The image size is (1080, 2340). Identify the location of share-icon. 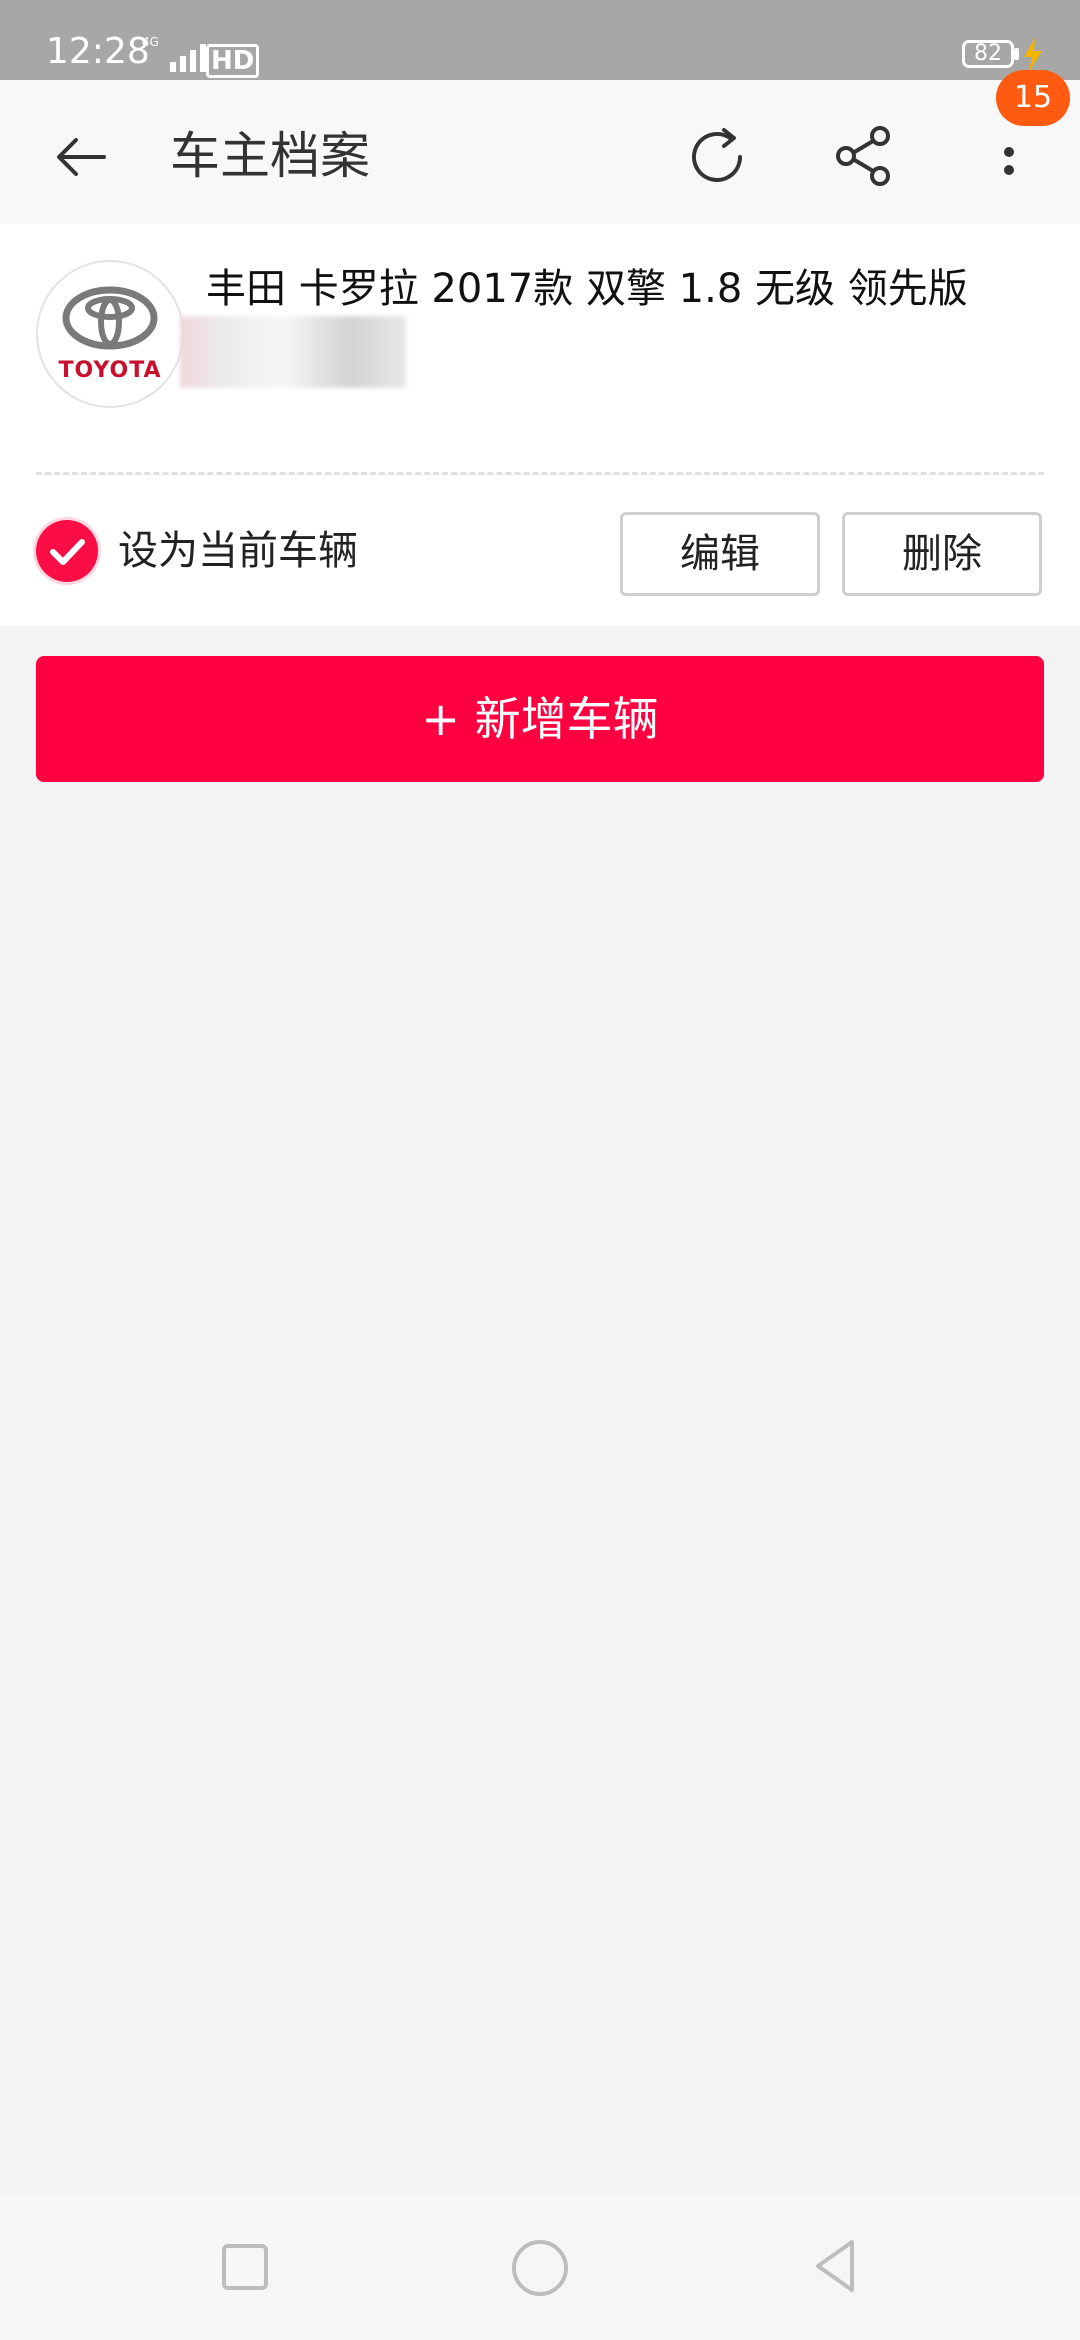
(863, 155).